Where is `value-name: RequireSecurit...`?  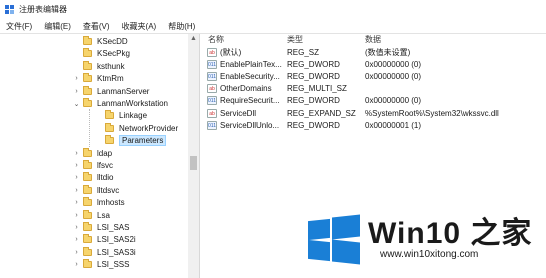
value-name: RequireSecurit... is located at coordinates (250, 101).